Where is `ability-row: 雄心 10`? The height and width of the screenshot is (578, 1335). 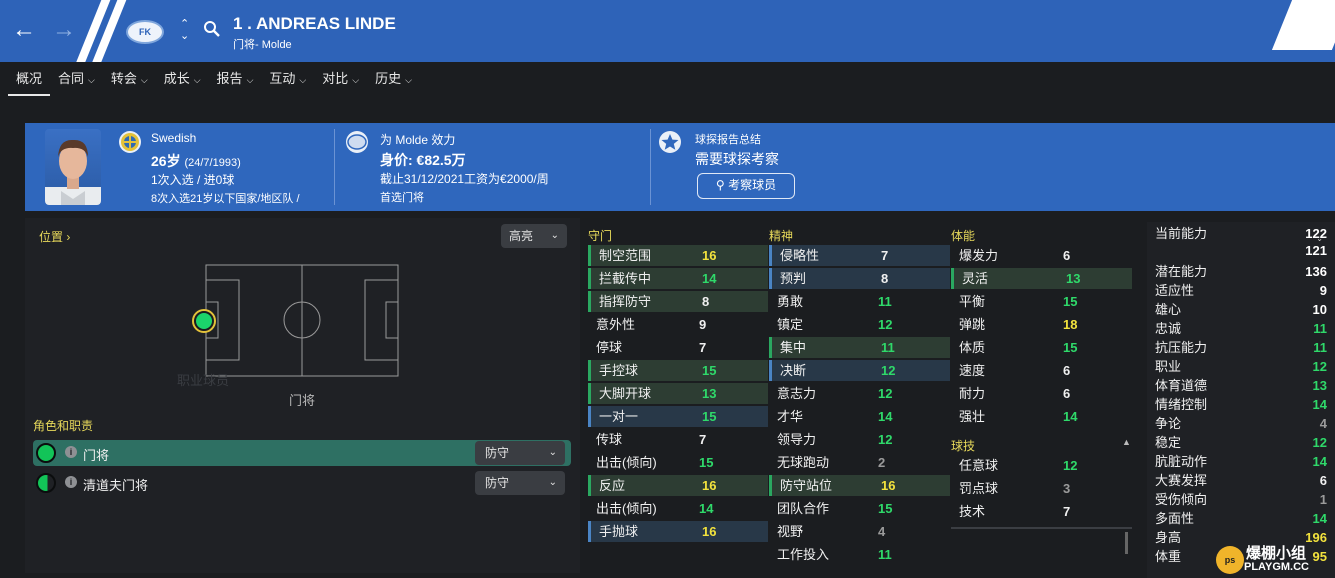
ability-row: 雄心 10 is located at coordinates (1241, 309).